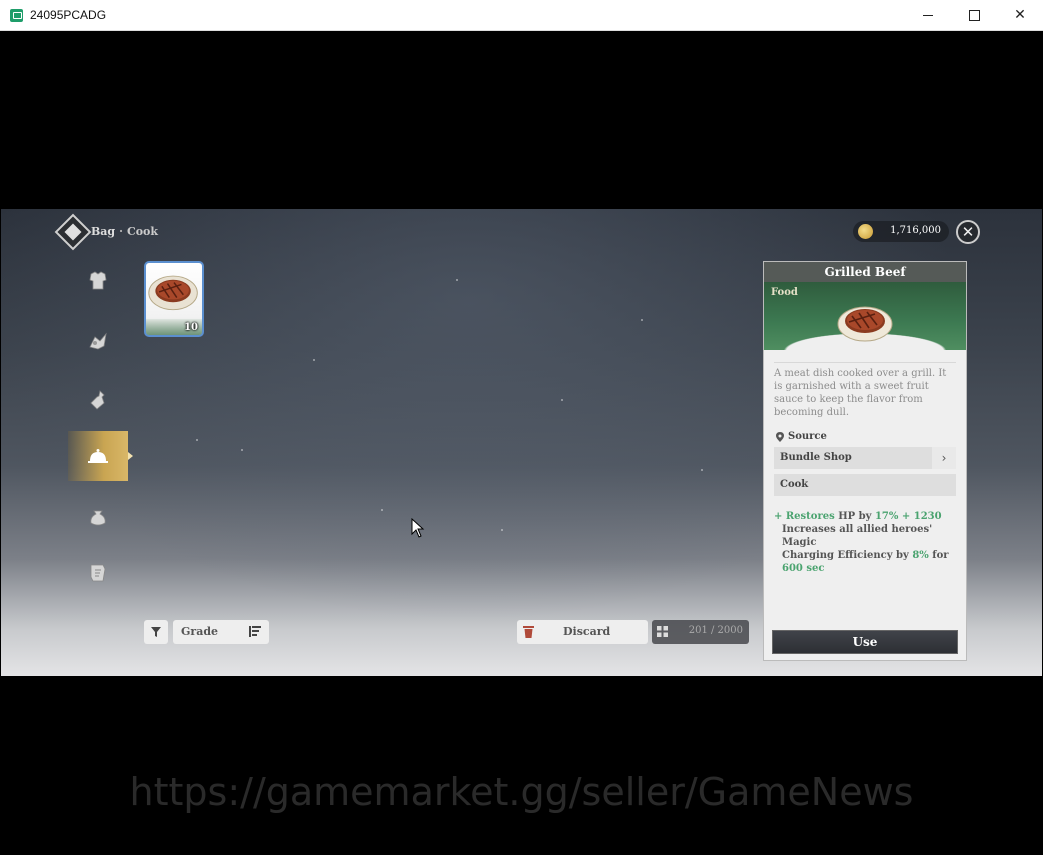 The width and height of the screenshot is (1043, 855). What do you see at coordinates (865, 485) in the screenshot?
I see `source-cook: Cook` at bounding box center [865, 485].